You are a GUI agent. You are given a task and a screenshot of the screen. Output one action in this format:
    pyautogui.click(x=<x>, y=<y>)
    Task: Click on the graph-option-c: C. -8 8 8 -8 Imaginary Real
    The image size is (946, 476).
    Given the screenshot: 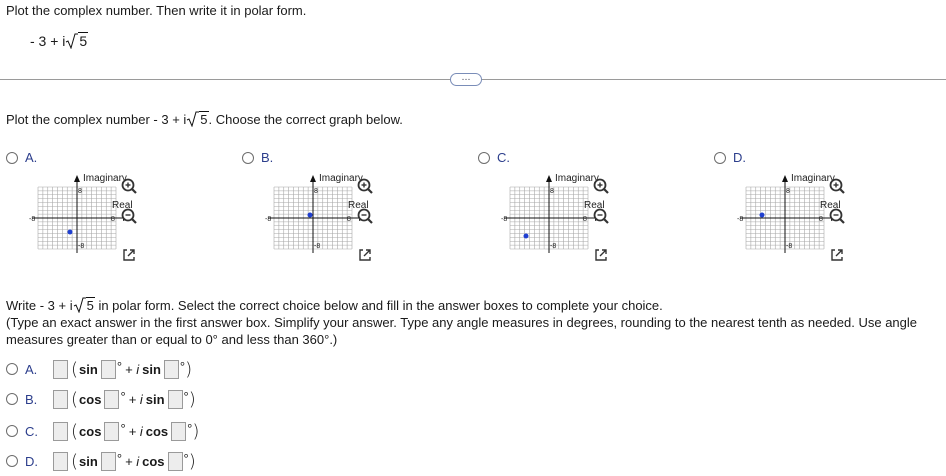 What is the action you would take?
    pyautogui.click(x=578, y=207)
    